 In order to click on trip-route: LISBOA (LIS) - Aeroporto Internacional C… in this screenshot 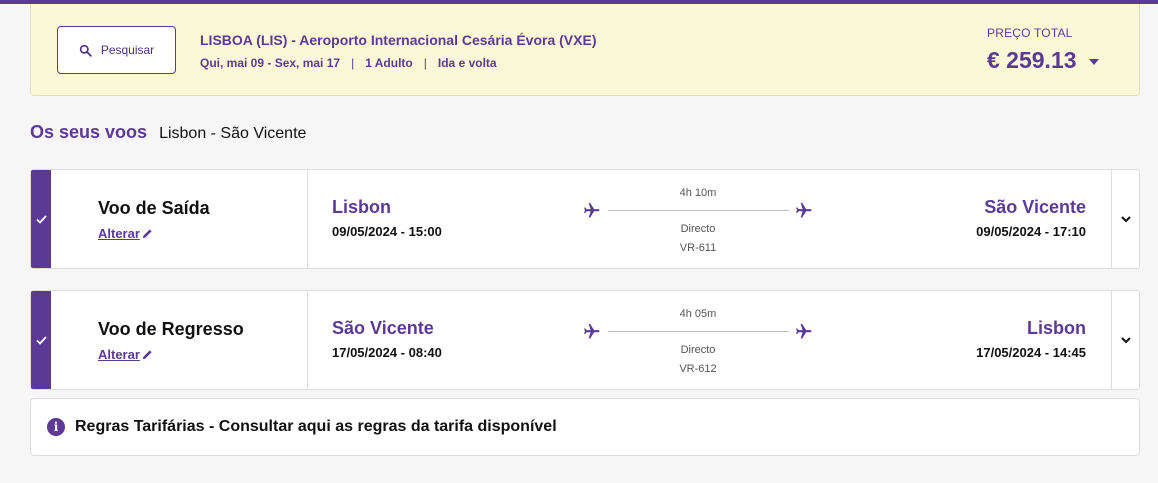, I will do `click(398, 40)`.